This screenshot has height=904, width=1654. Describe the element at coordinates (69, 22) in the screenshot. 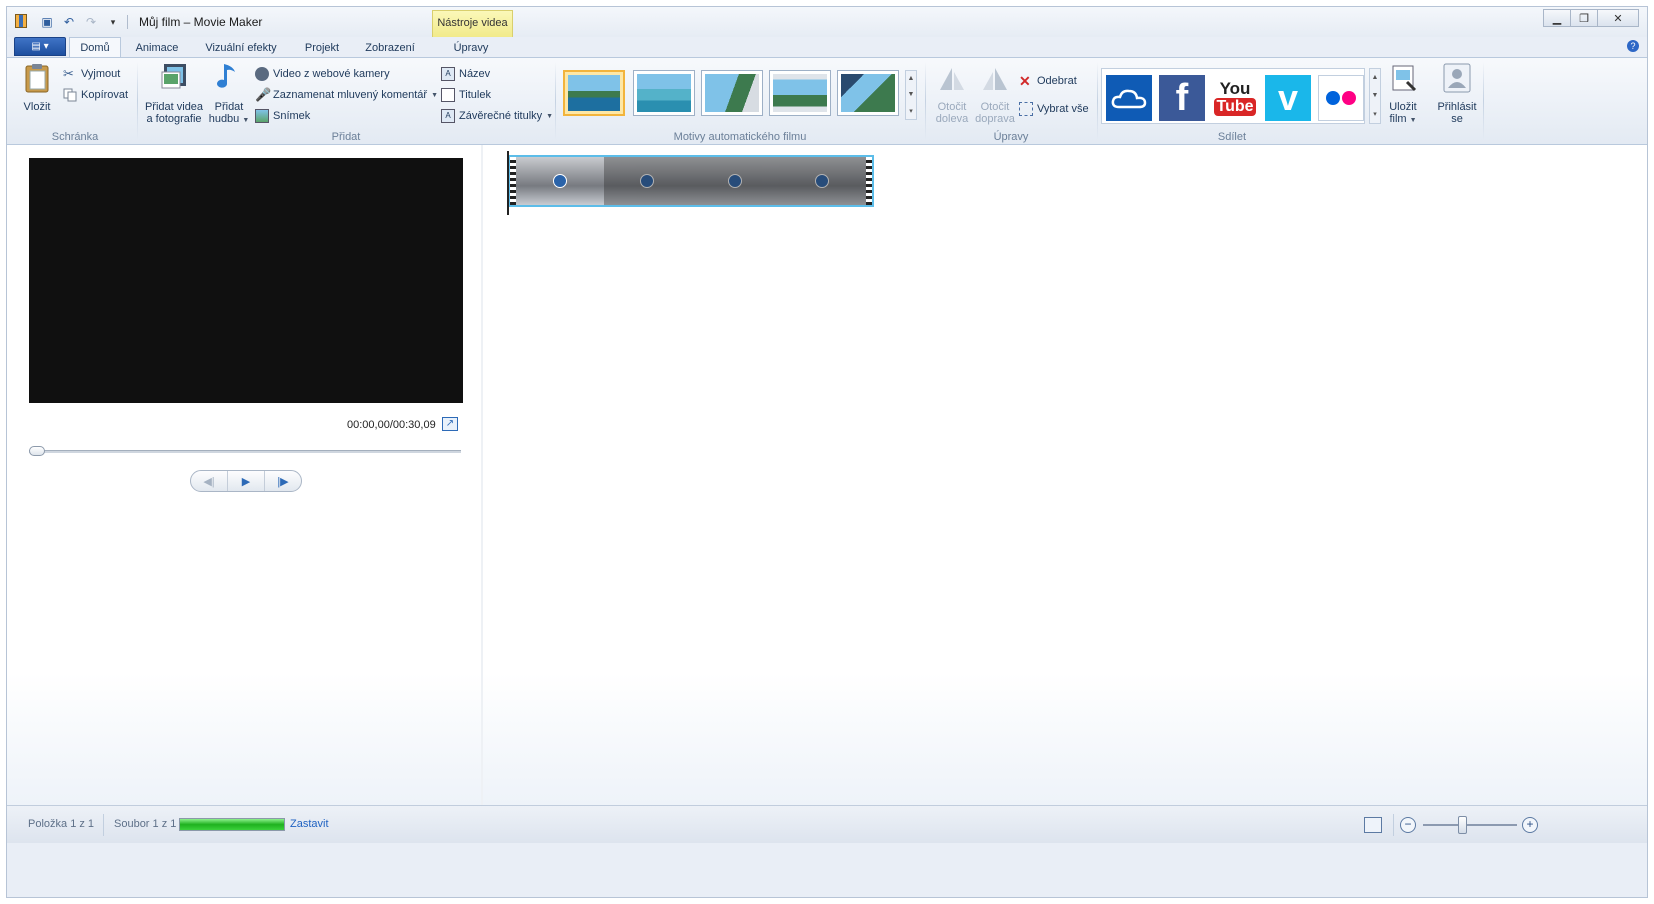

I see `undo-icon: ↶` at that location.